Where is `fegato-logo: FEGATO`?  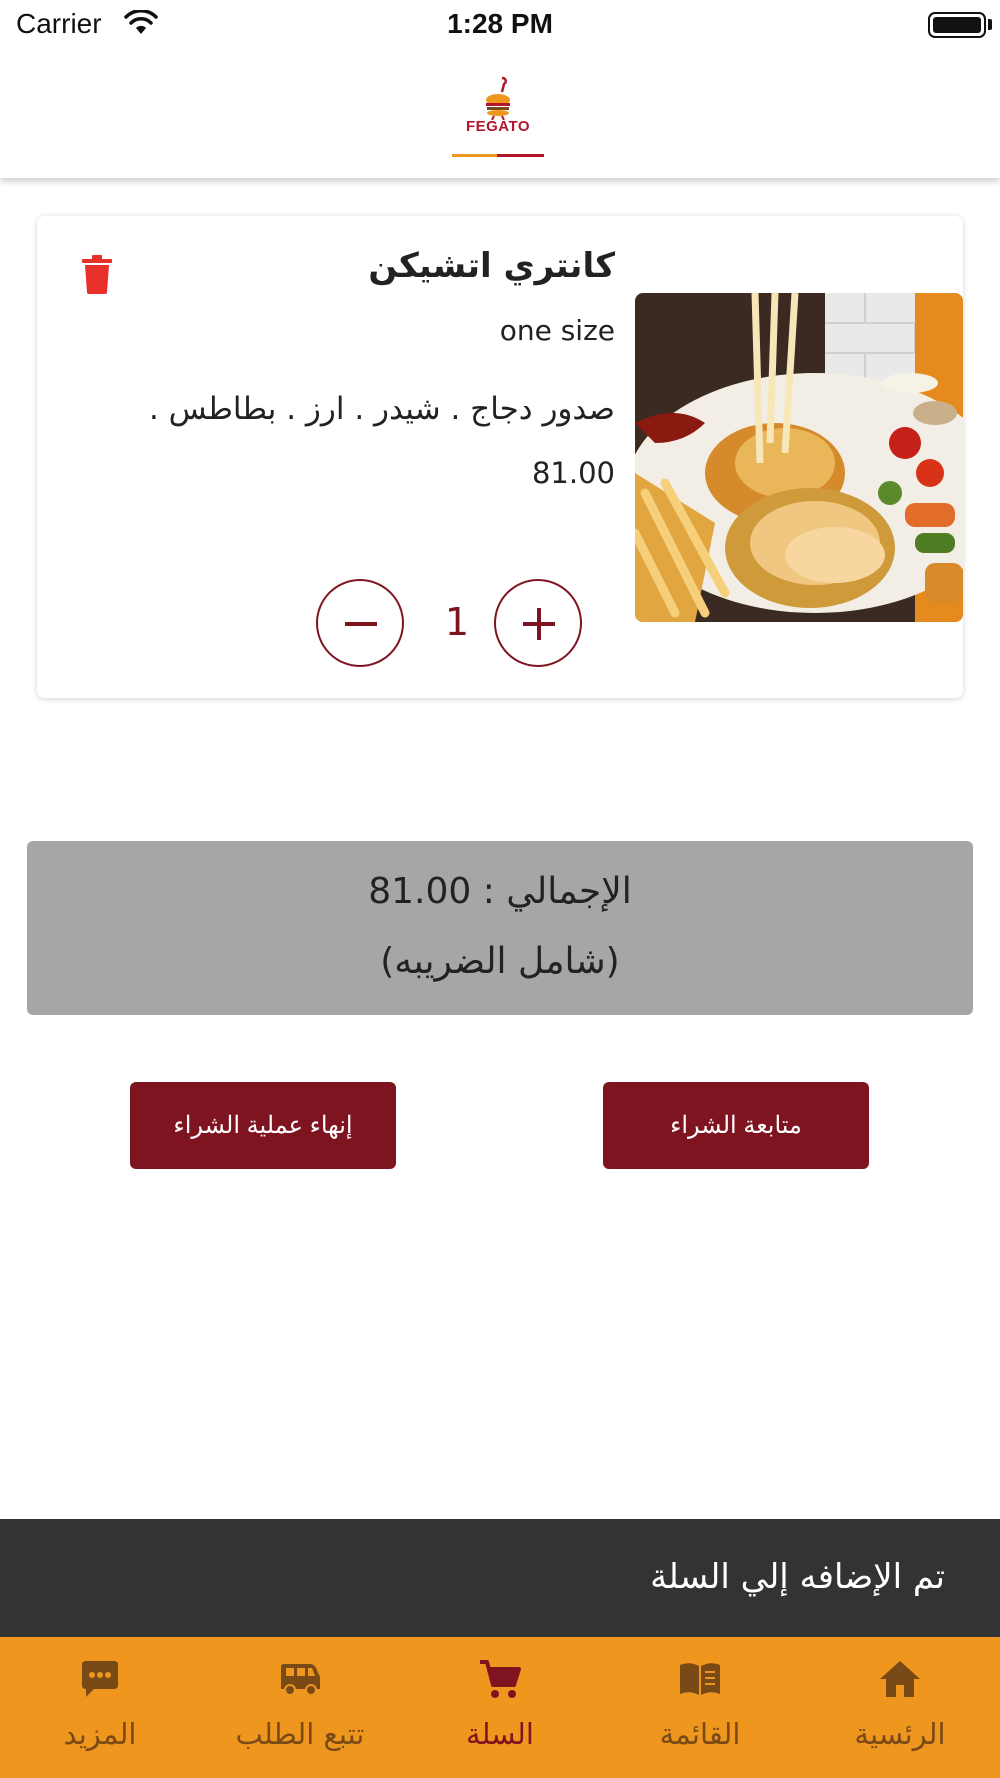 fegato-logo: FEGATO is located at coordinates (498, 115).